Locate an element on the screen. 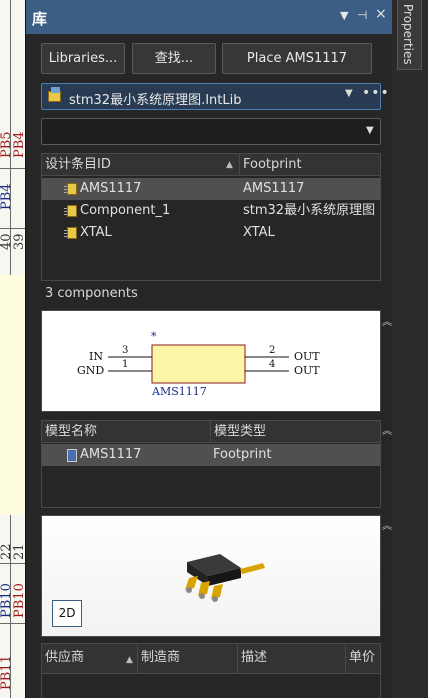 The width and height of the screenshot is (428, 698). model-type: Footprint is located at coordinates (242, 454).